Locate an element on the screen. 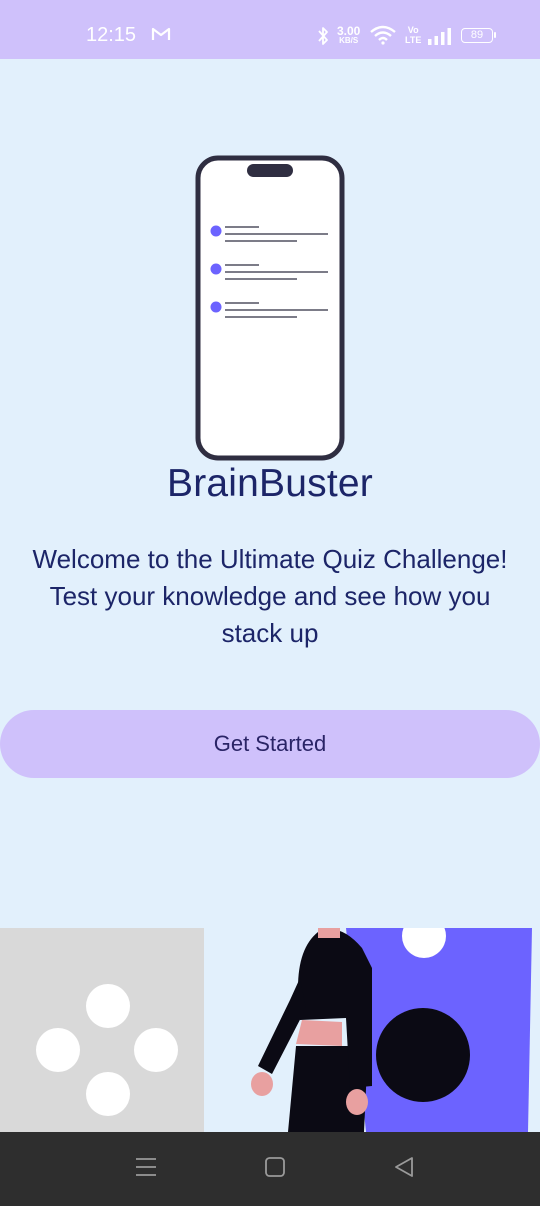 This screenshot has width=540, height=1206. battery-tip is located at coordinates (495, 35).